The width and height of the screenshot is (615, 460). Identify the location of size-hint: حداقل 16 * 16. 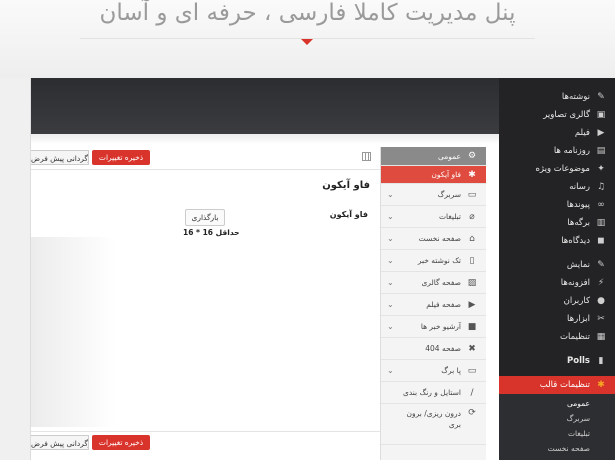
(211, 232).